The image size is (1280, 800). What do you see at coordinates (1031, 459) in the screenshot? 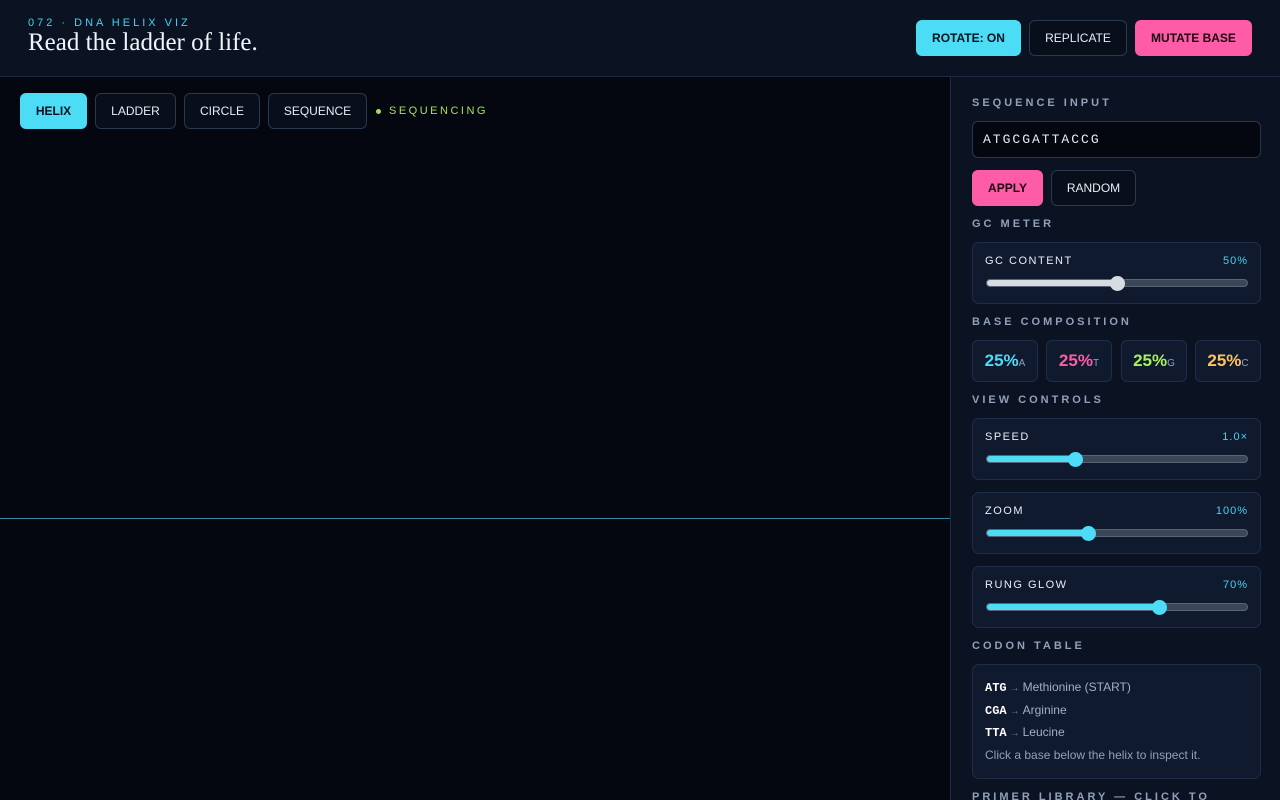
I see `speed-slider-fill` at bounding box center [1031, 459].